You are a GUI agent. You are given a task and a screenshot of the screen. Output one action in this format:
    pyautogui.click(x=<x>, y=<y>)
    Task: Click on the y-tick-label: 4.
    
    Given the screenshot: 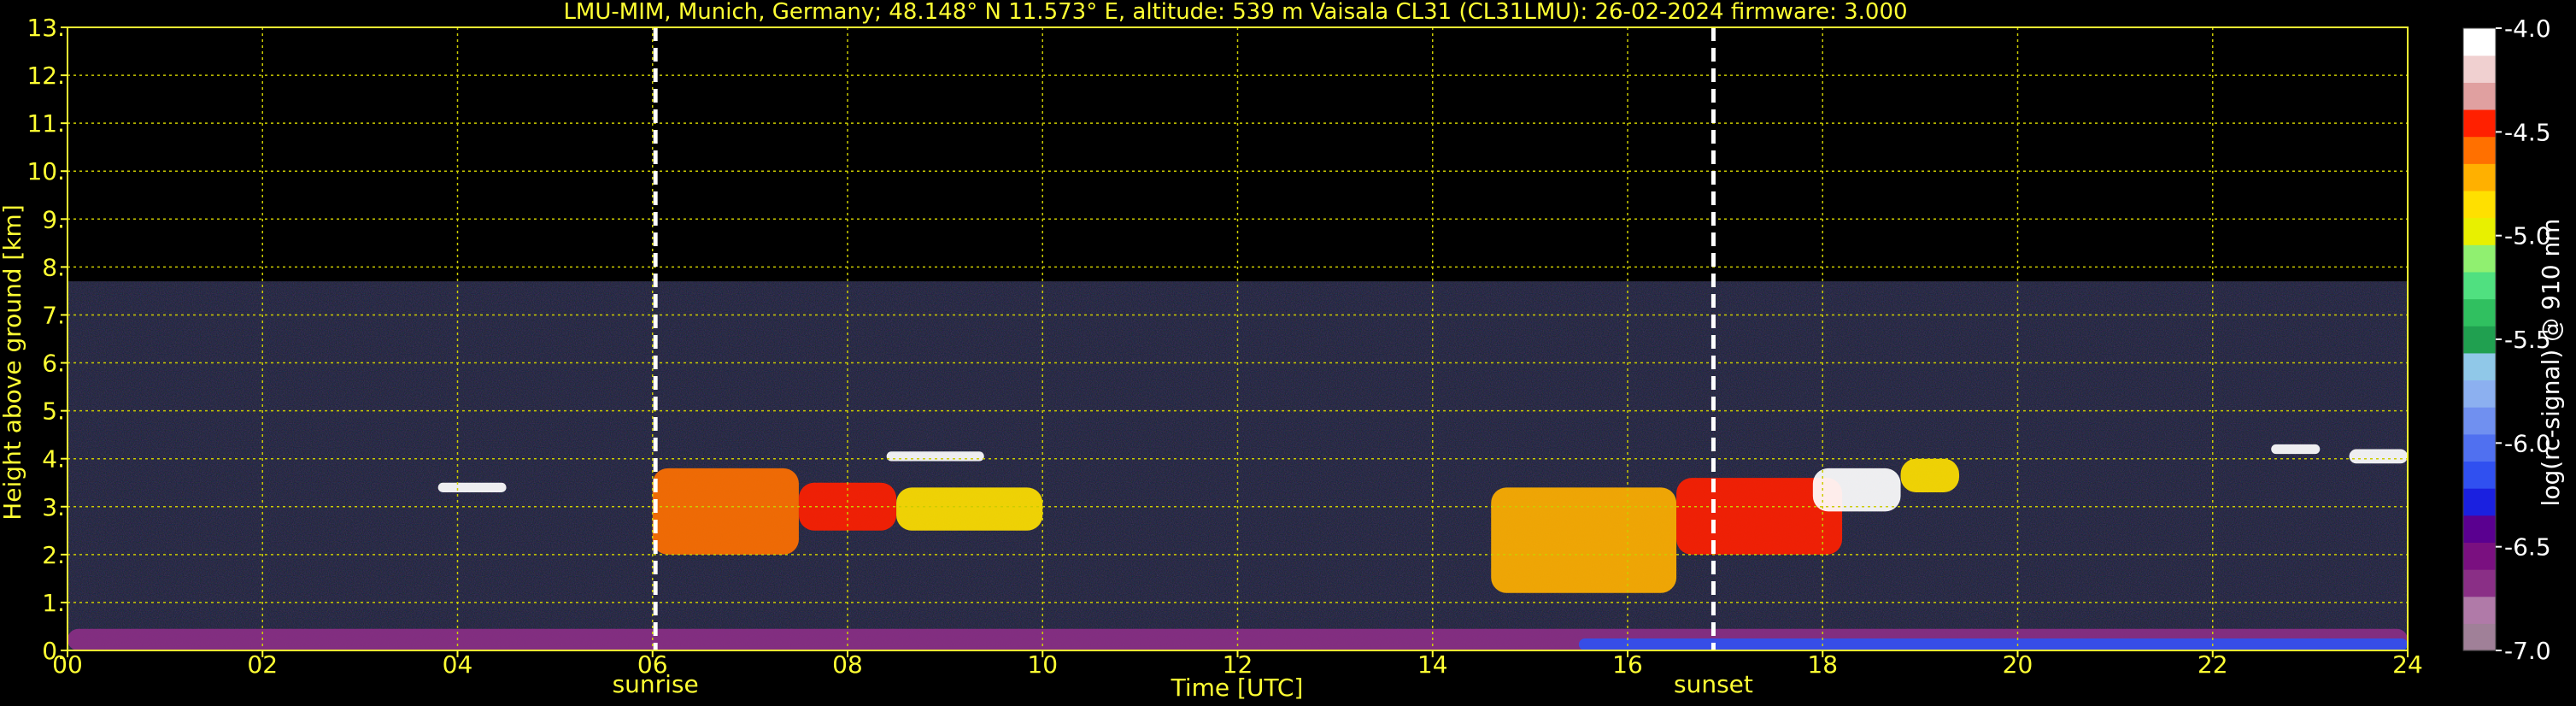 What is the action you would take?
    pyautogui.click(x=53, y=459)
    